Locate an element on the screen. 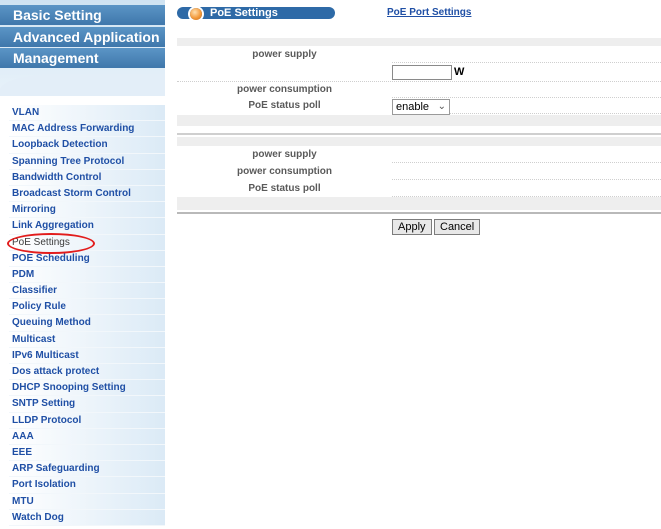  sidebar-item-bandwidth-control: Bandwidth Control is located at coordinates (87, 177).